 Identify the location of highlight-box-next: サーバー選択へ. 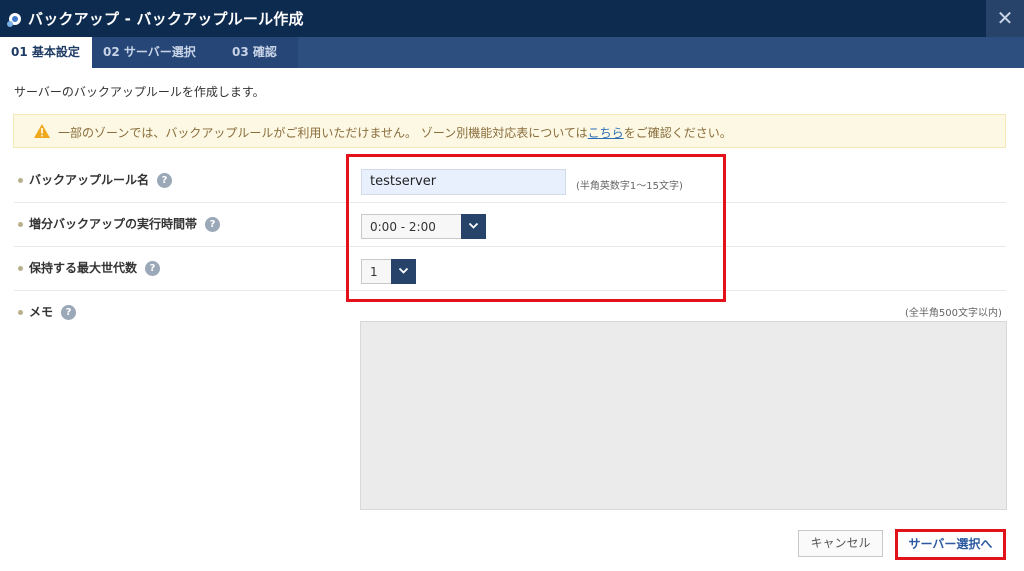
(950, 544).